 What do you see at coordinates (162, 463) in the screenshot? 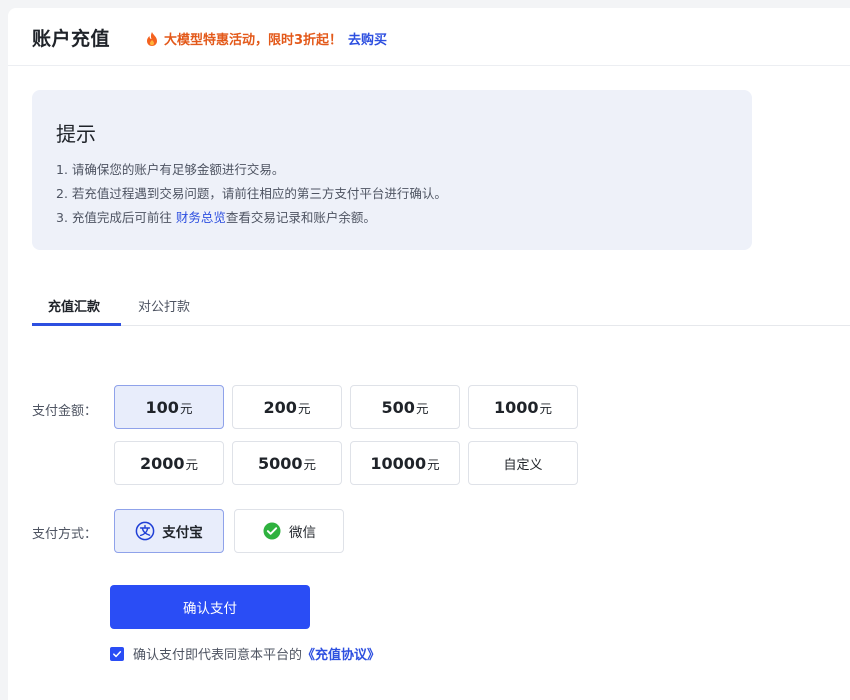
I see `amount-value: 2000` at bounding box center [162, 463].